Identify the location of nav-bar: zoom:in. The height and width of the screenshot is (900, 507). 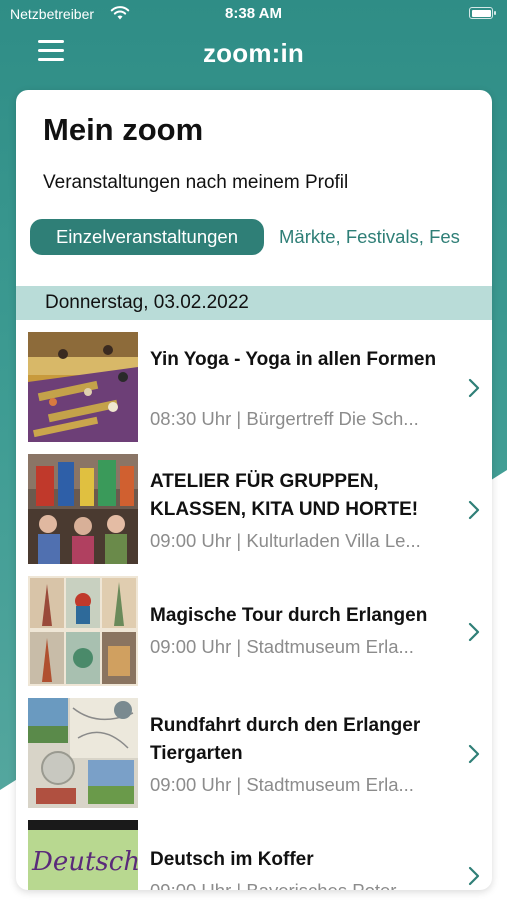
(253, 54).